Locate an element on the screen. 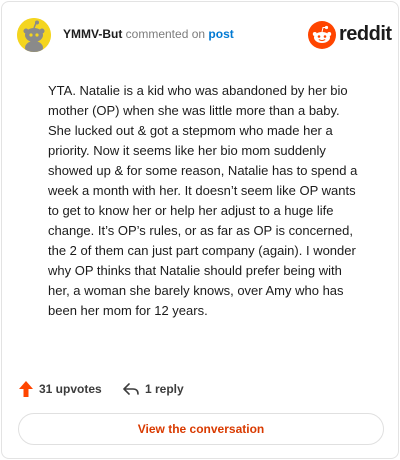  reddit-logo-icon is located at coordinates (322, 35).